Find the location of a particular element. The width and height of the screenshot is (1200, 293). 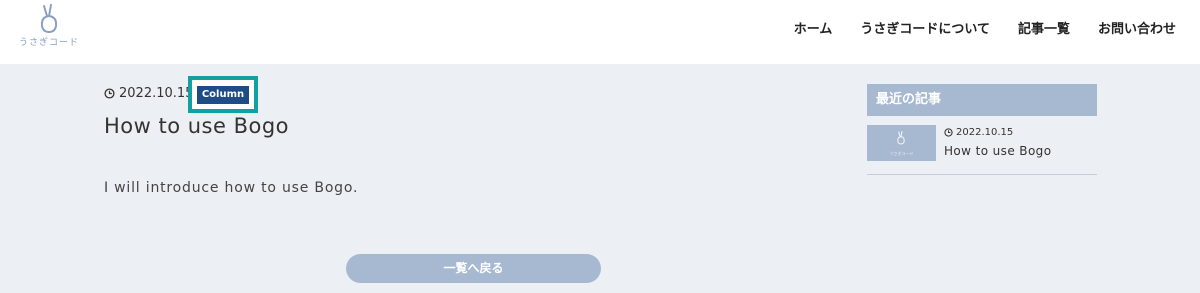

nav-item-home: ホーム is located at coordinates (813, 30).